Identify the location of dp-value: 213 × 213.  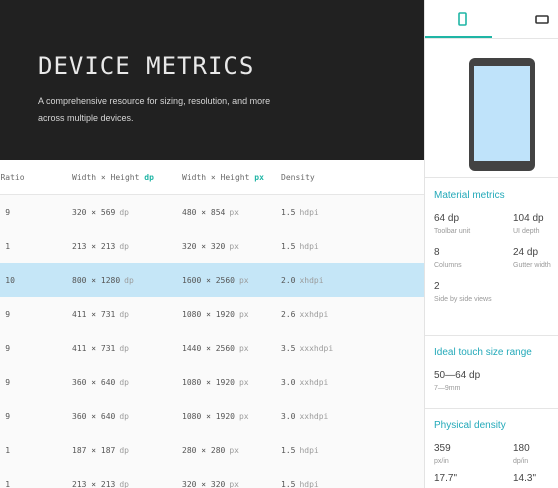
(94, 484).